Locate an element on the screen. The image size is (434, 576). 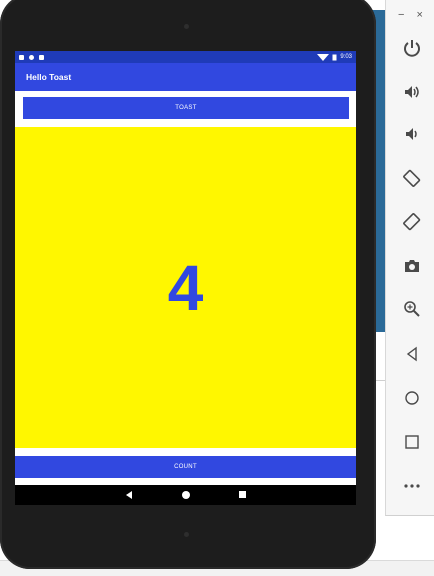
camera-icon is located at coordinates (412, 266).